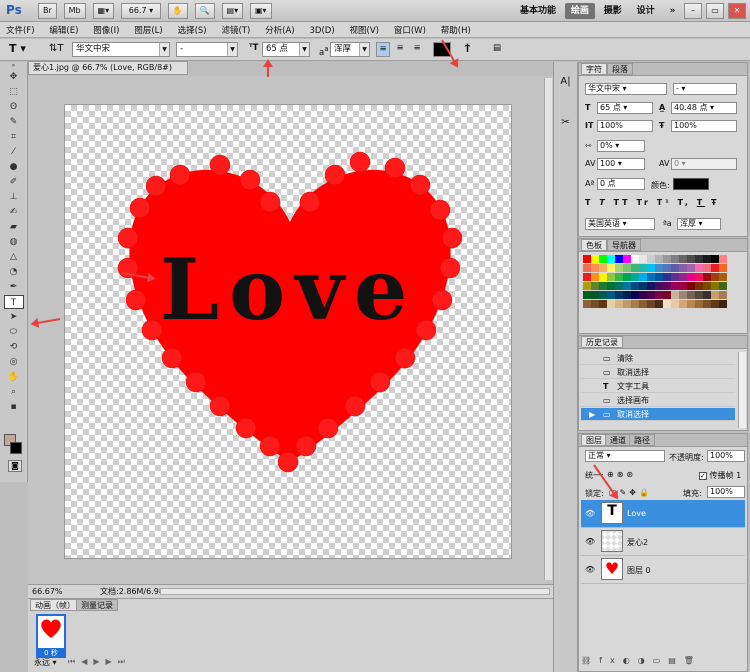 The image size is (750, 672). What do you see at coordinates (24, 49) in the screenshot?
I see `tool-preset-picker: T ▾` at bounding box center [24, 49].